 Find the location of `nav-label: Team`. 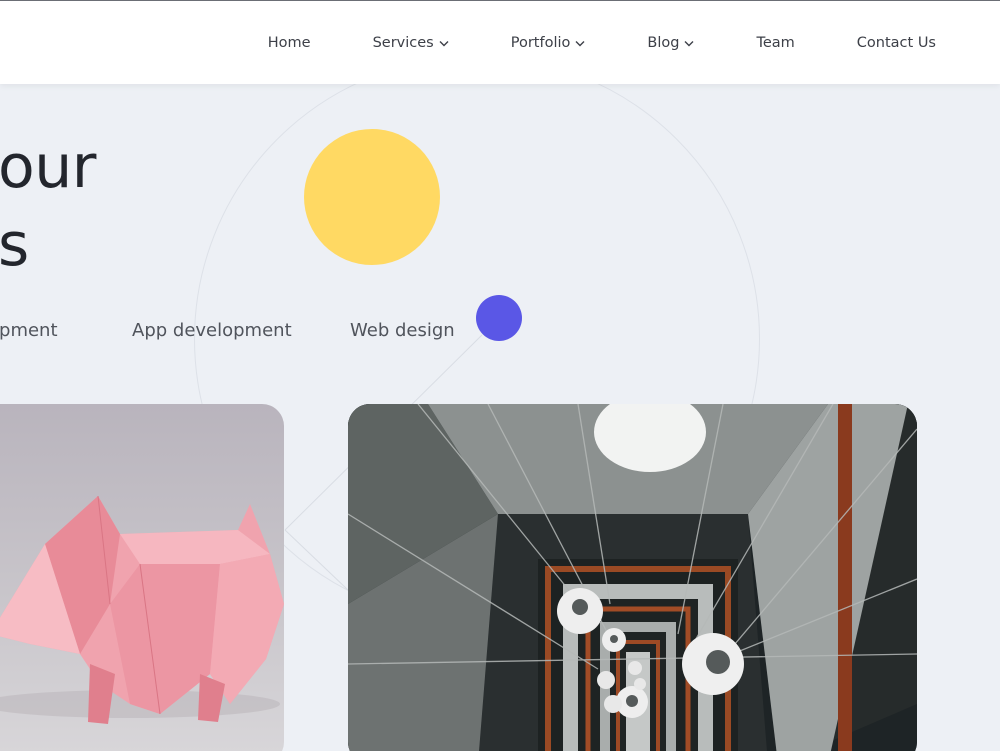

nav-label: Team is located at coordinates (775, 43).